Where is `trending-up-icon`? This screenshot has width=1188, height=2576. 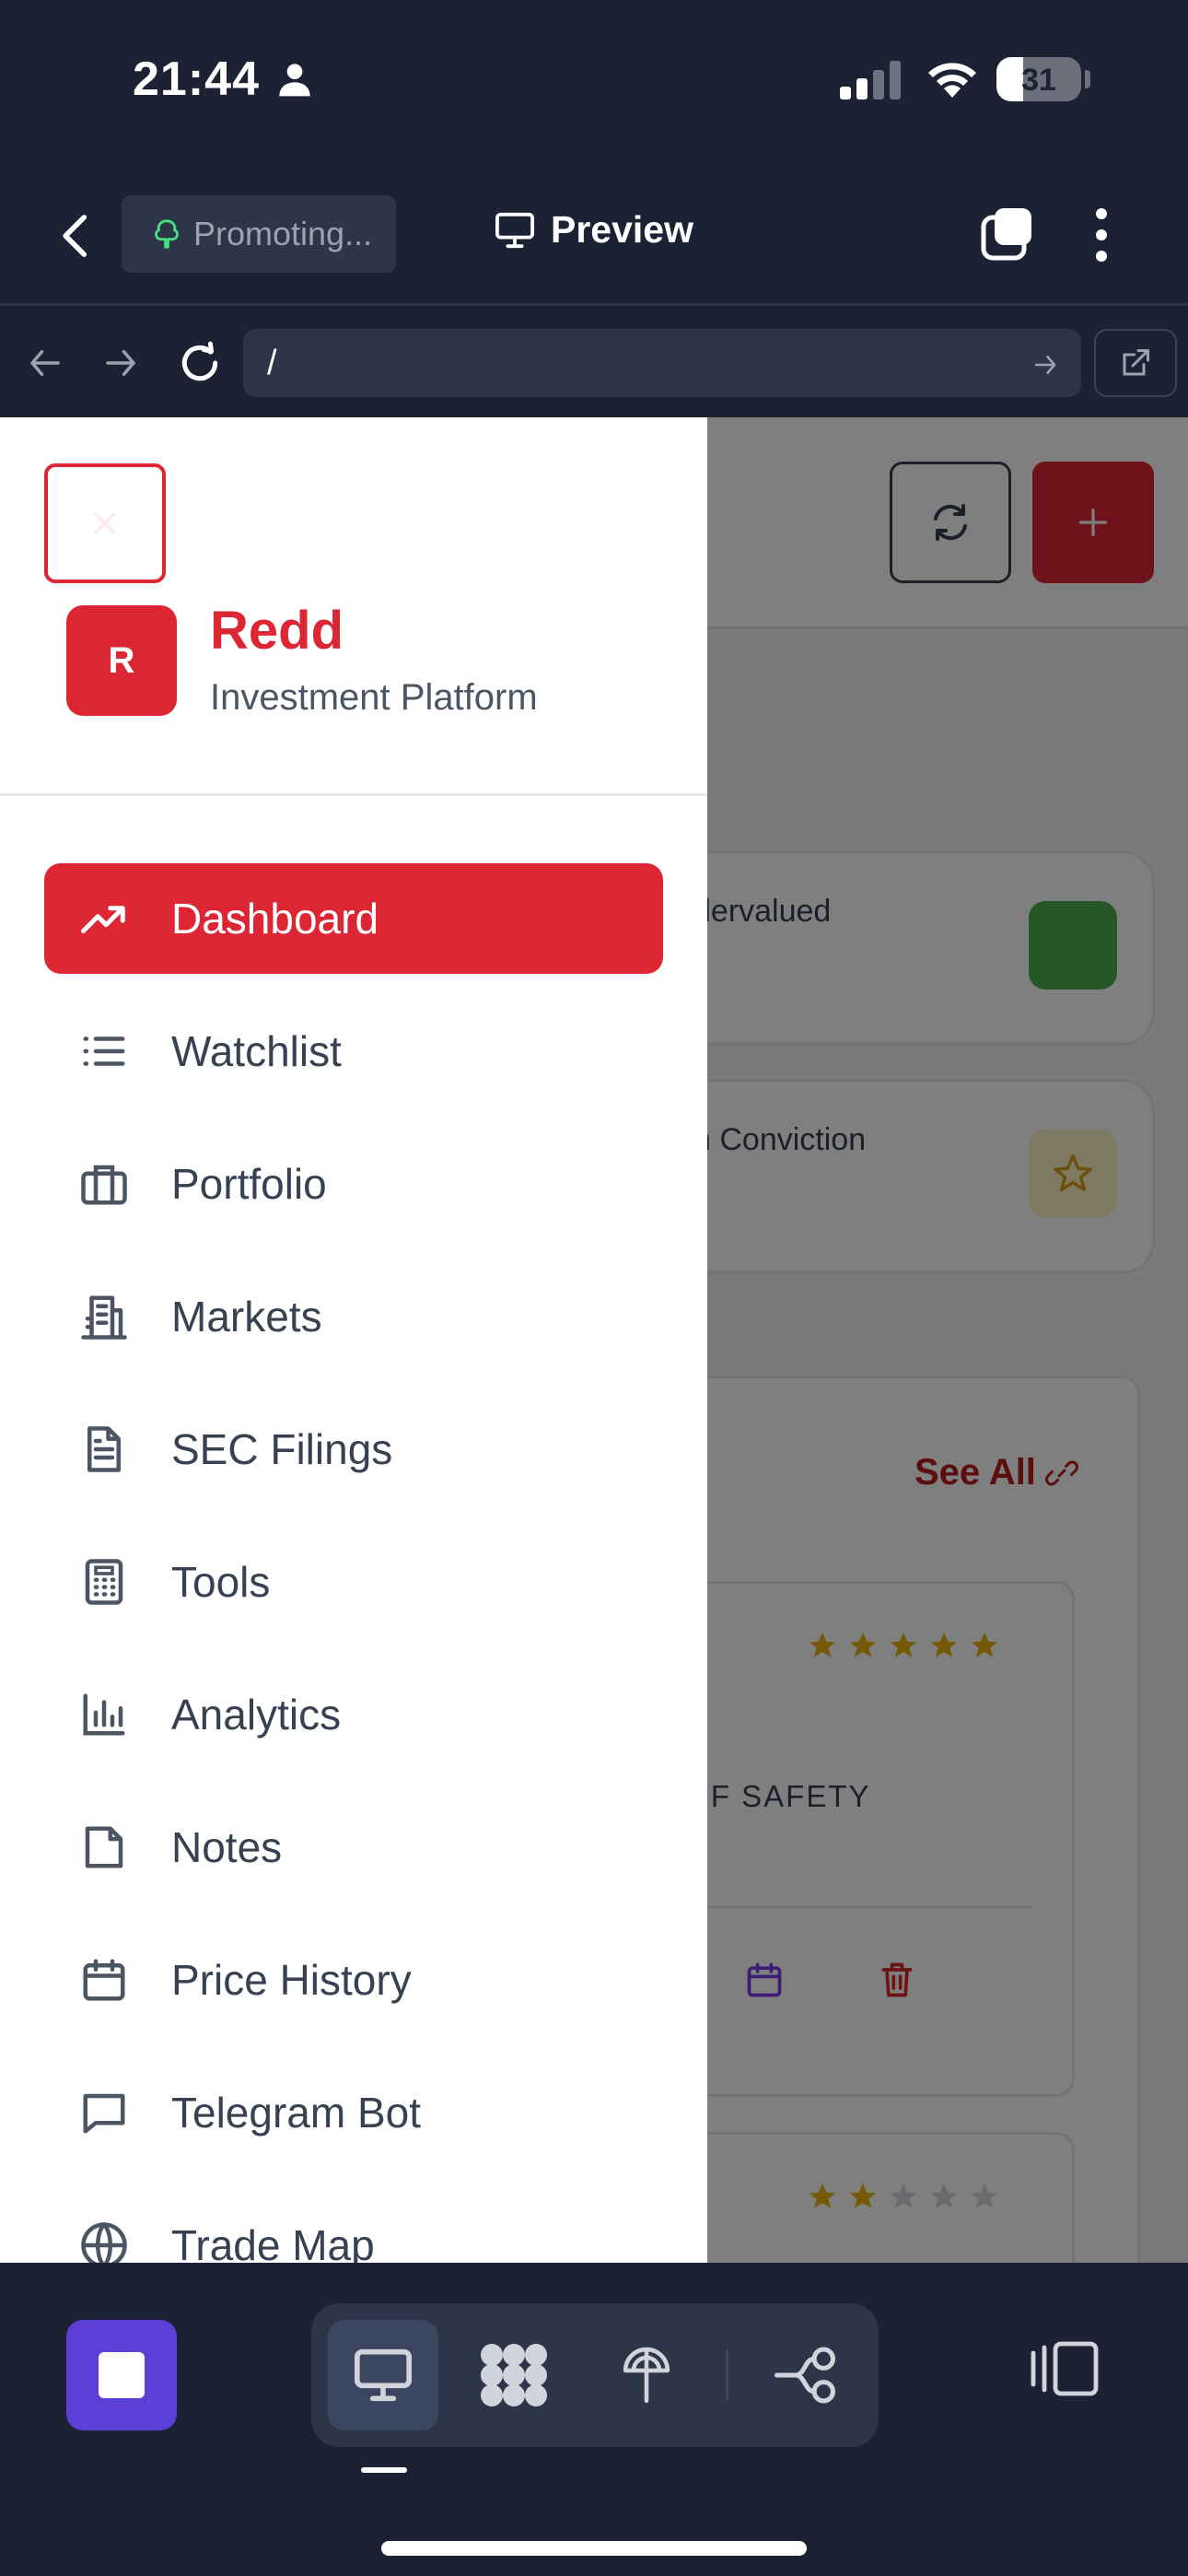
trending-up-icon is located at coordinates (104, 918).